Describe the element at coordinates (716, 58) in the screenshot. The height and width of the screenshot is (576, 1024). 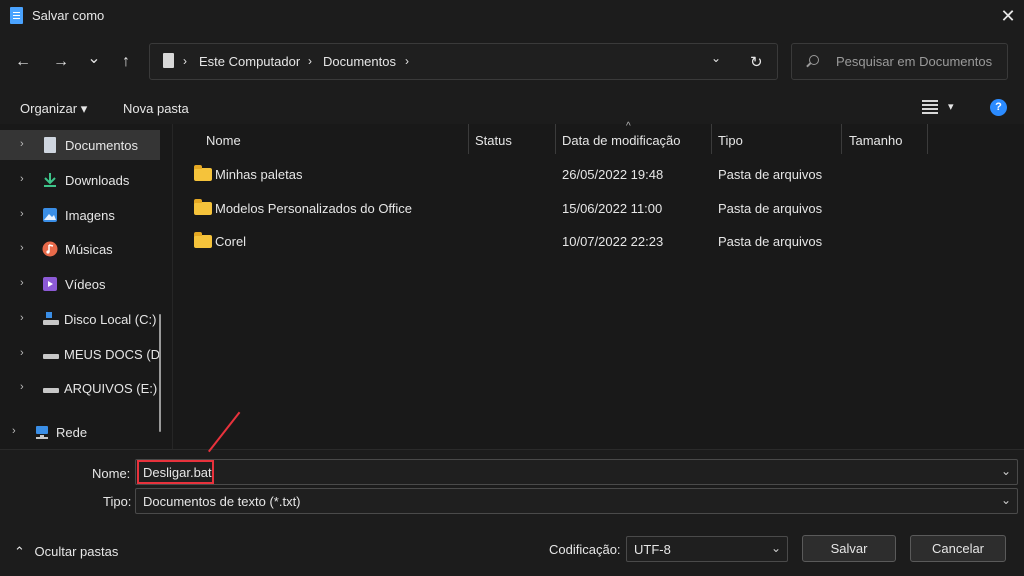
I see `address-dropdown-button: ⌄` at that location.